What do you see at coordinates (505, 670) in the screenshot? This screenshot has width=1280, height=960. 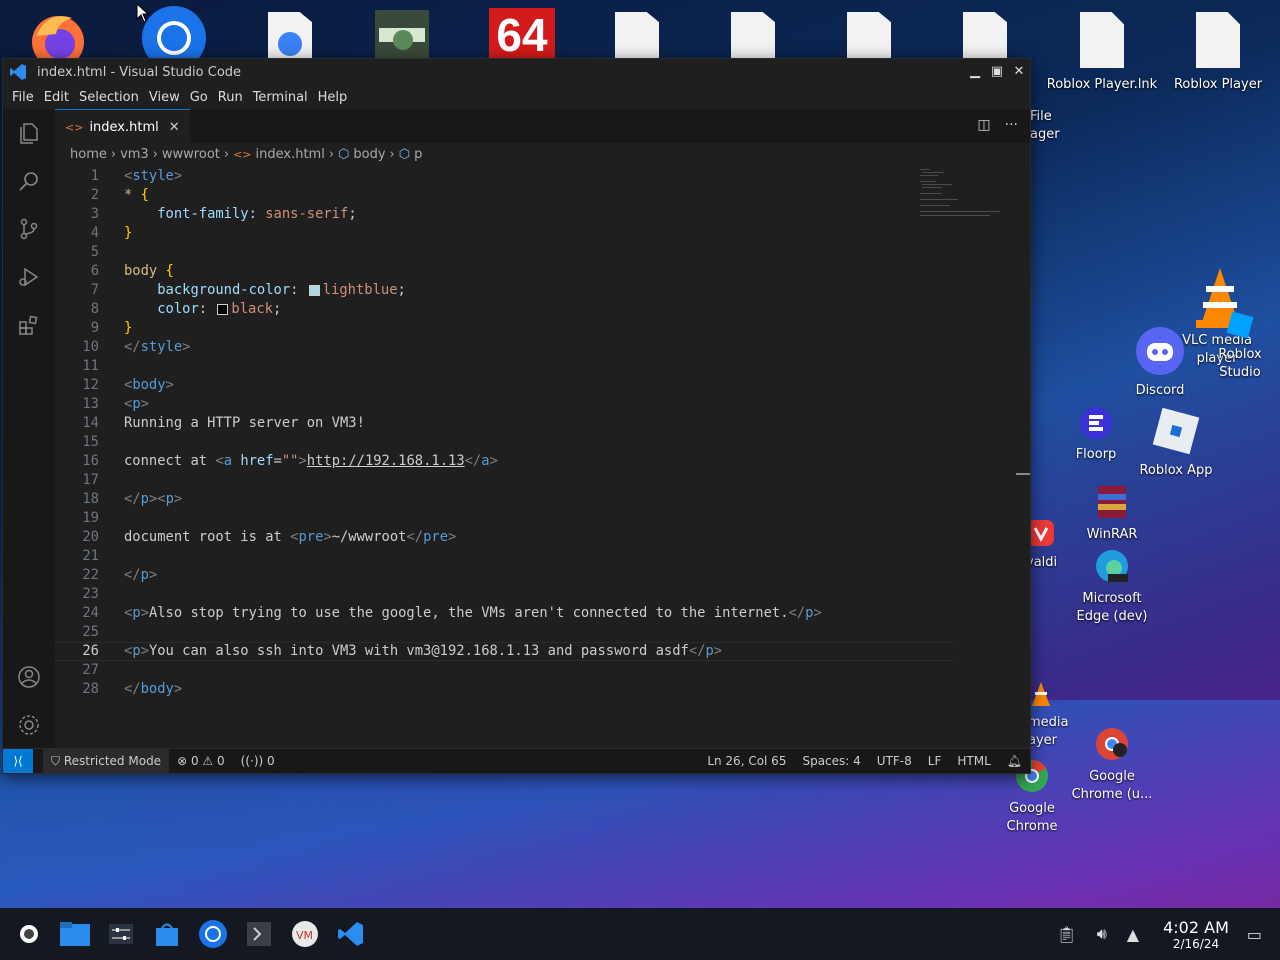 I see `code-line: 27` at bounding box center [505, 670].